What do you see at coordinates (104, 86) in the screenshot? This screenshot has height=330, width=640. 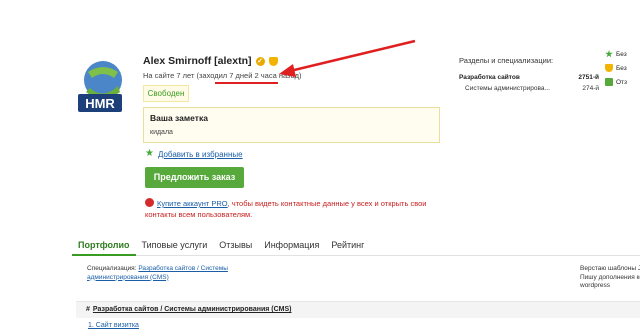 I see `avatar: HMR` at bounding box center [104, 86].